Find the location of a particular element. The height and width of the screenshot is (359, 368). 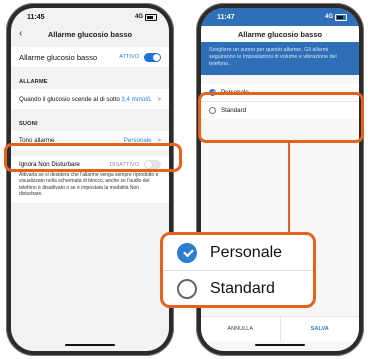

section-alarms: ALLARME is located at coordinates (33, 82).